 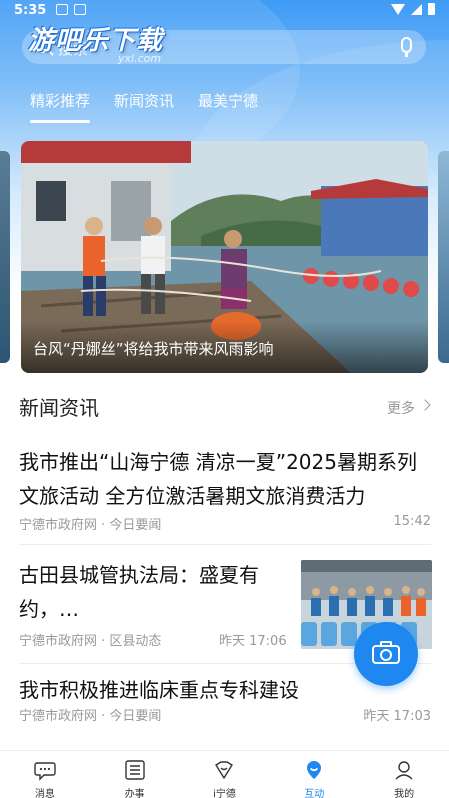 What do you see at coordinates (404, 770) in the screenshot?
I see `profile-icon` at bounding box center [404, 770].